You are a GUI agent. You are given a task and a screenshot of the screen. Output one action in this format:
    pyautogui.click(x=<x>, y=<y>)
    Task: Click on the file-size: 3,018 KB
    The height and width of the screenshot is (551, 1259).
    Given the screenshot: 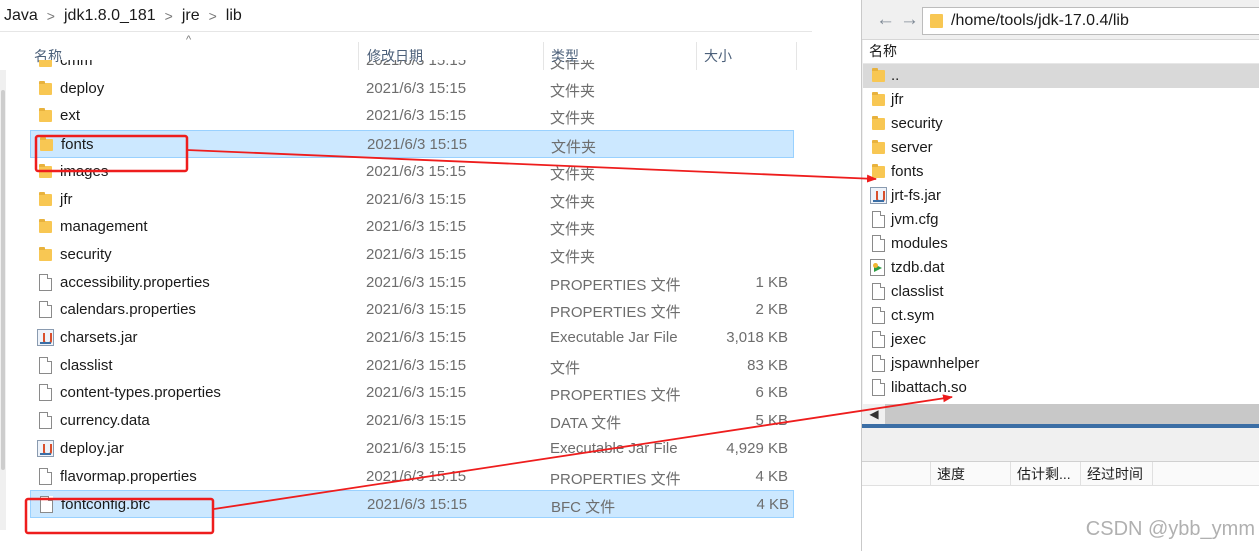 What is the action you would take?
    pyautogui.click(x=757, y=337)
    